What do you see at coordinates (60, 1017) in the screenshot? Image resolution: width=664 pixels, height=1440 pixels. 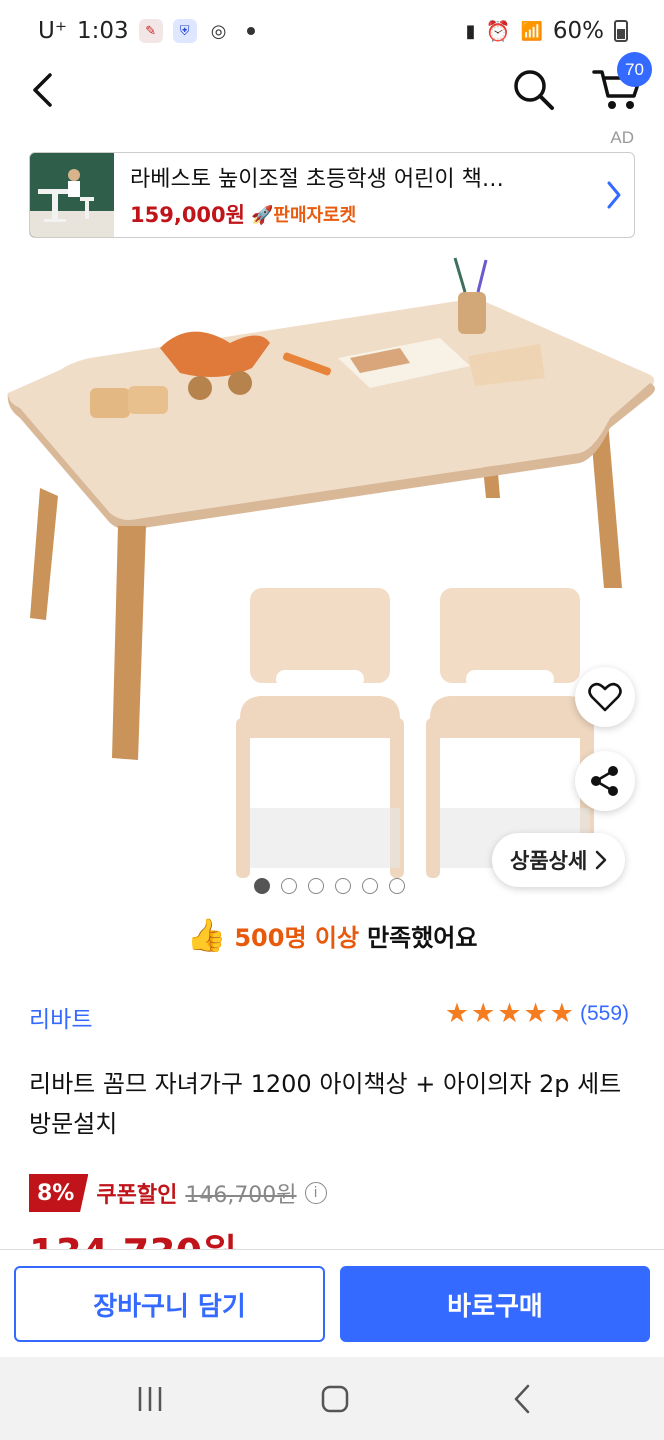 I see `brand-link: 리바트` at bounding box center [60, 1017].